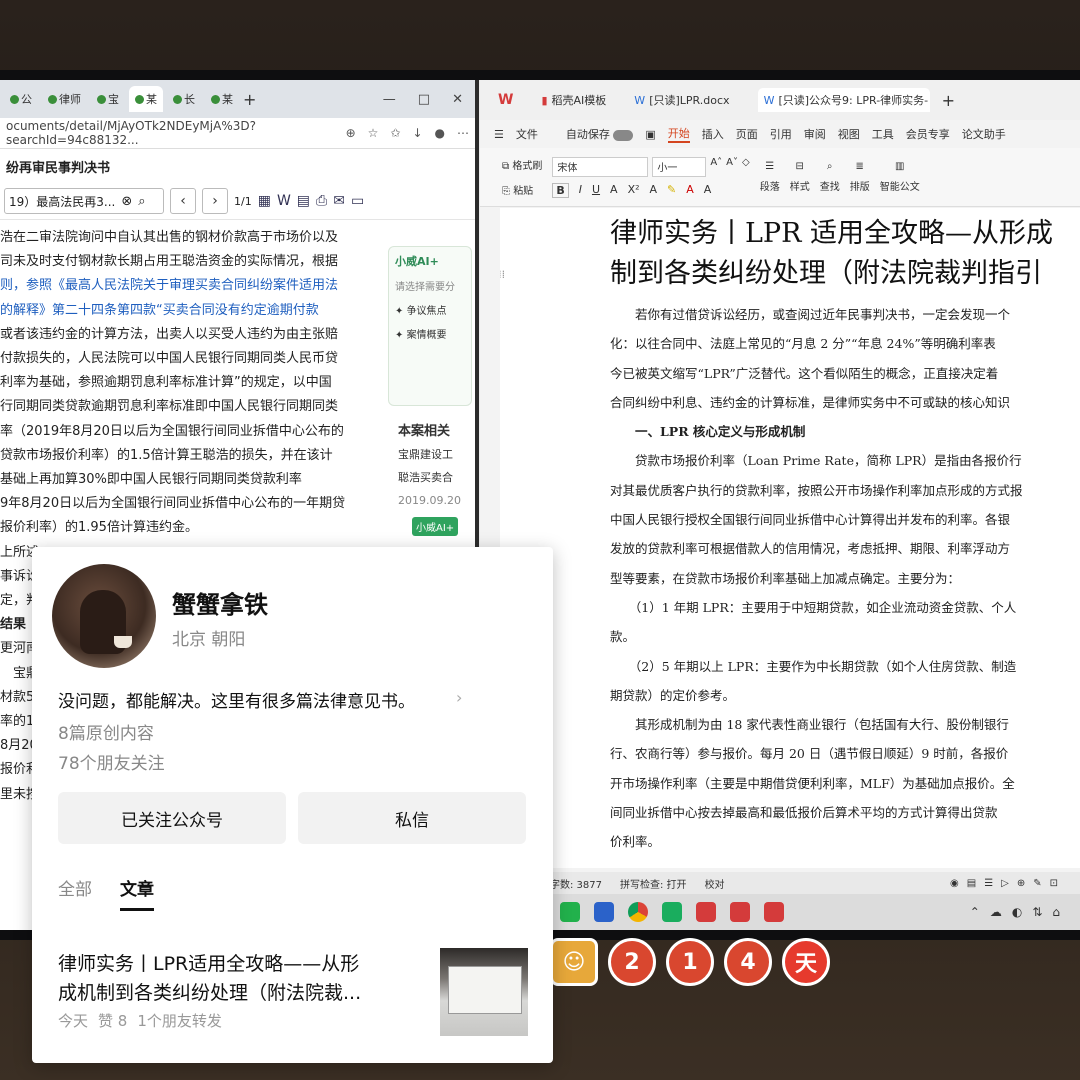  What do you see at coordinates (64, 99) in the screenshot?
I see `browser-tab: 律师` at bounding box center [64, 99].